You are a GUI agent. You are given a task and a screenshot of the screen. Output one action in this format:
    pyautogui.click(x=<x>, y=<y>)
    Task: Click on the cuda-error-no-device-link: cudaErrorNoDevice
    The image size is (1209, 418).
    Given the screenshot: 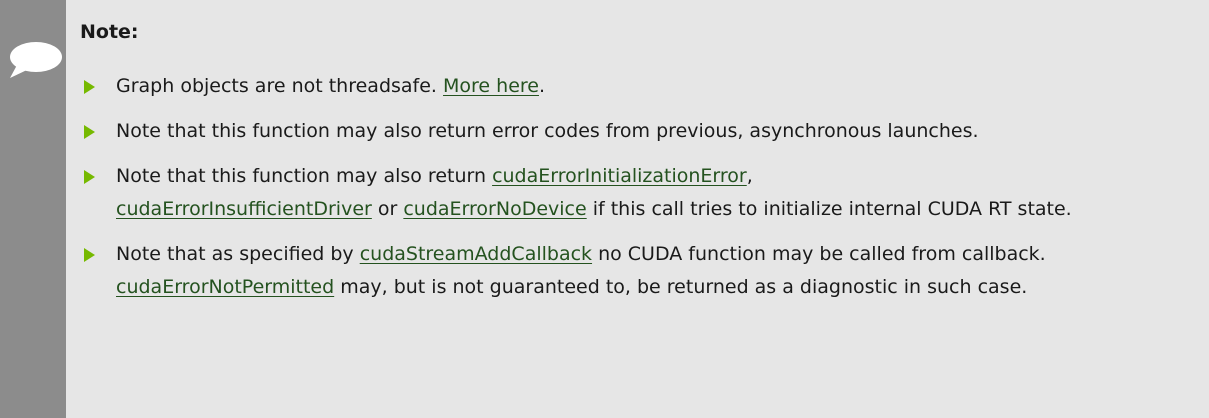 What is the action you would take?
    pyautogui.click(x=494, y=209)
    